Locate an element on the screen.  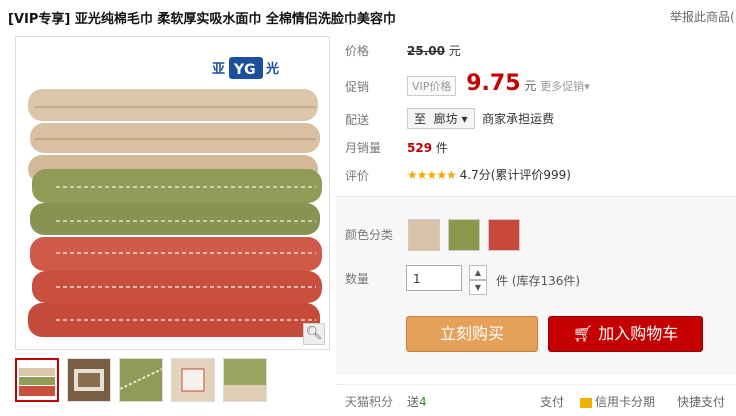
color-swatch-green is located at coordinates (464, 235).